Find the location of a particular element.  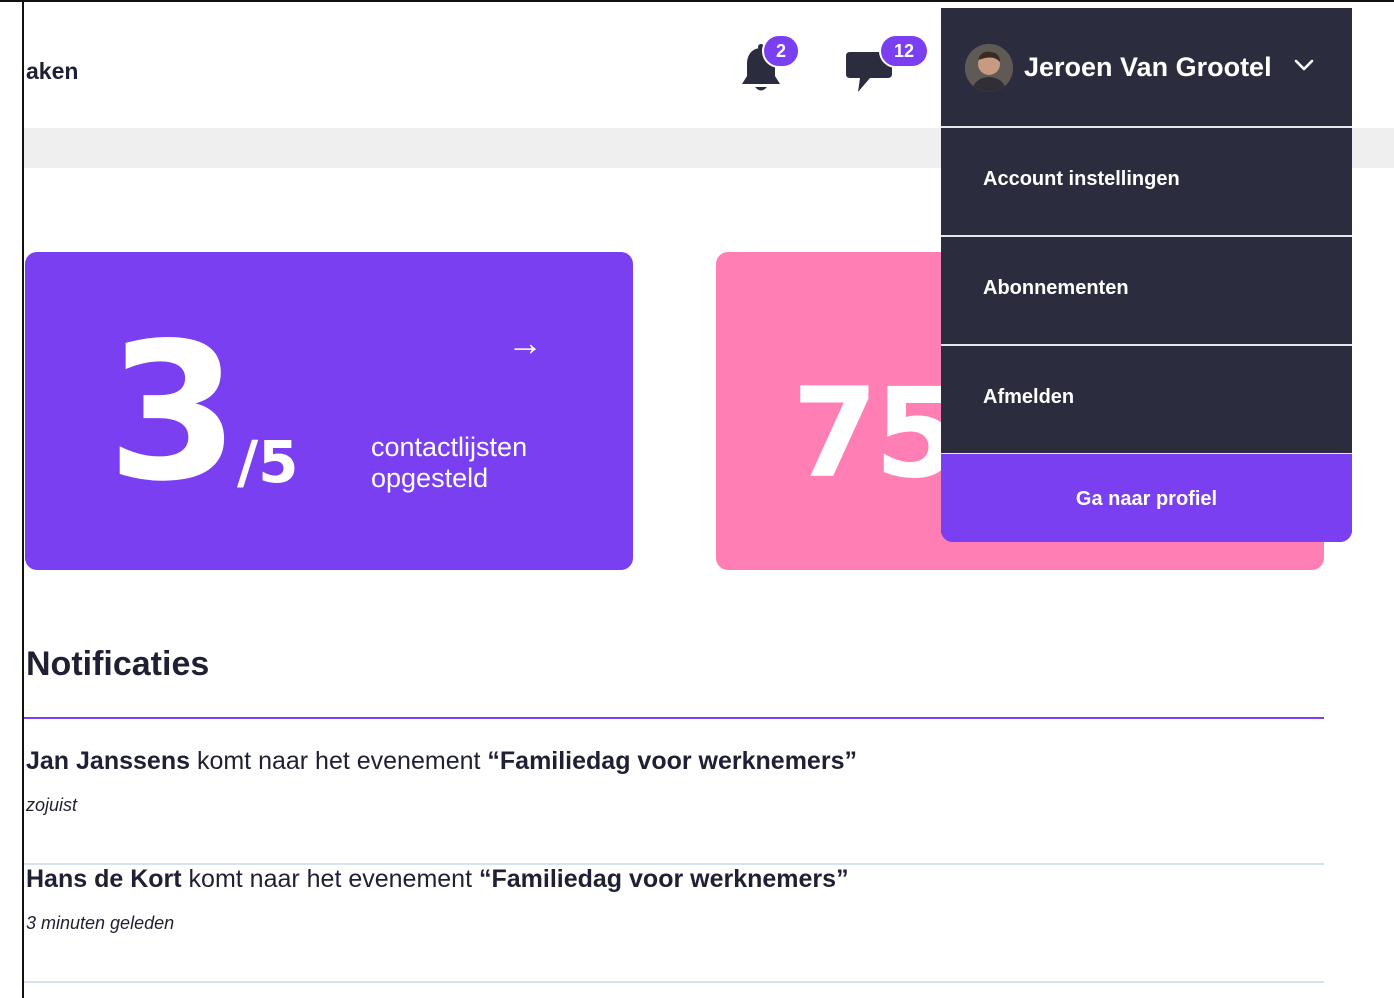

page-breadcrumb: aken is located at coordinates (52, 71).